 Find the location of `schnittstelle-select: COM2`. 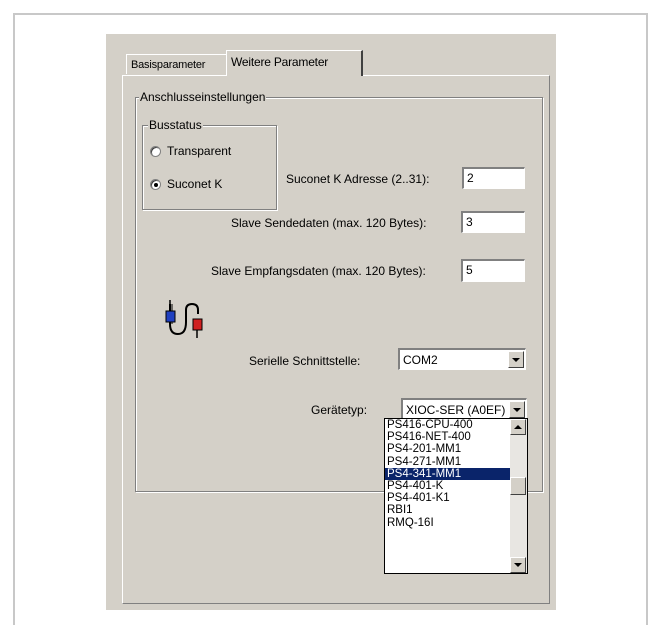

schnittstelle-select: COM2 is located at coordinates (462, 359).